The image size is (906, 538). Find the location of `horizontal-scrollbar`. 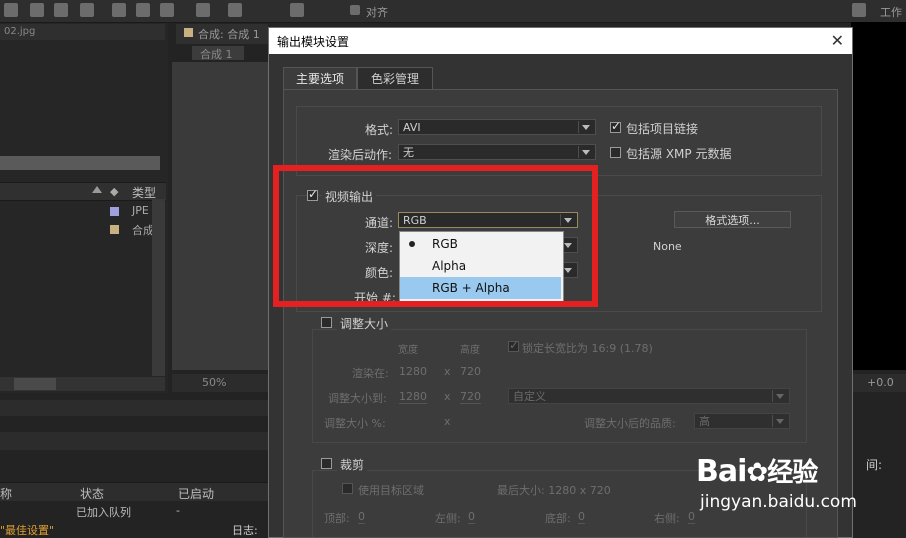

horizontal-scrollbar is located at coordinates (82, 384).